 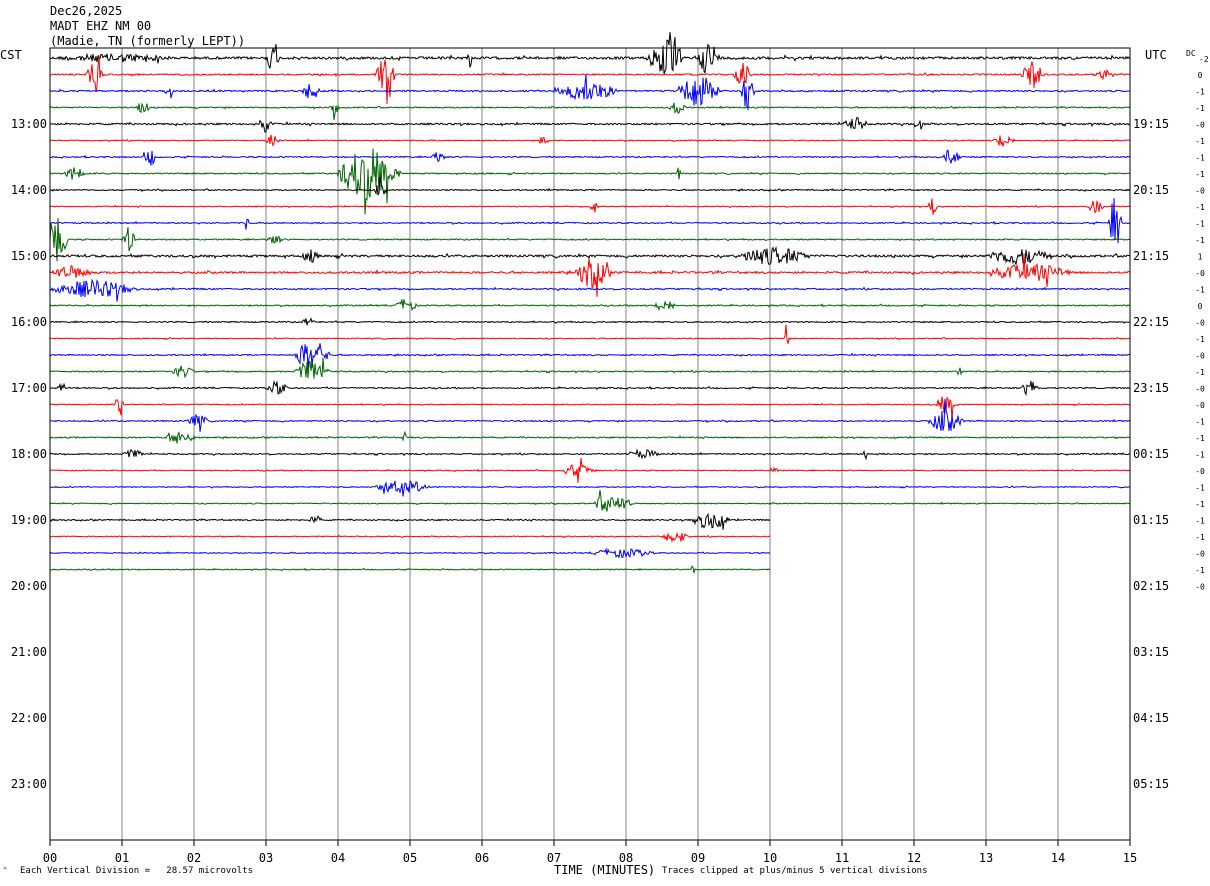 What do you see at coordinates (29, 586) in the screenshot?
I see `cst-hour-label: 20:00` at bounding box center [29, 586].